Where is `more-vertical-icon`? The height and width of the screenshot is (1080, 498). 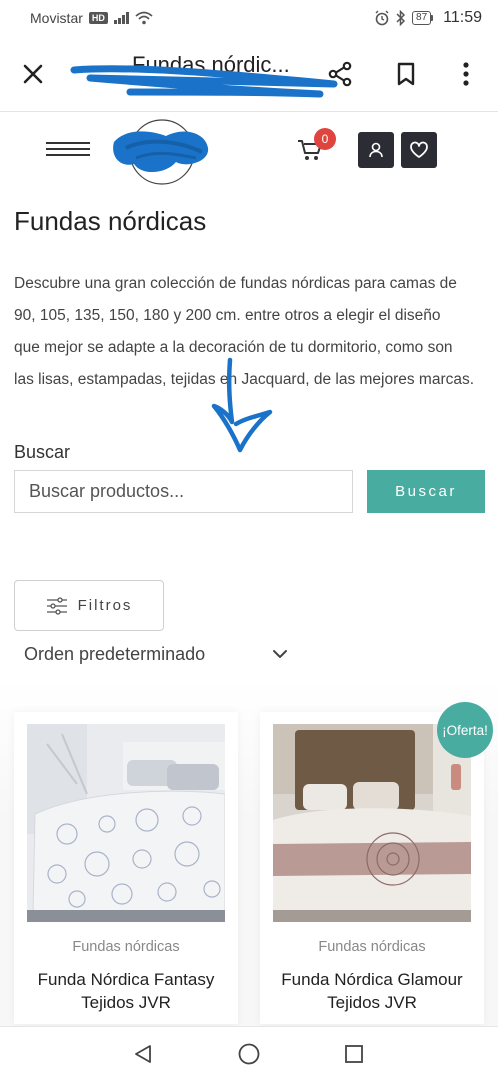
more-vertical-icon is located at coordinates (466, 74).